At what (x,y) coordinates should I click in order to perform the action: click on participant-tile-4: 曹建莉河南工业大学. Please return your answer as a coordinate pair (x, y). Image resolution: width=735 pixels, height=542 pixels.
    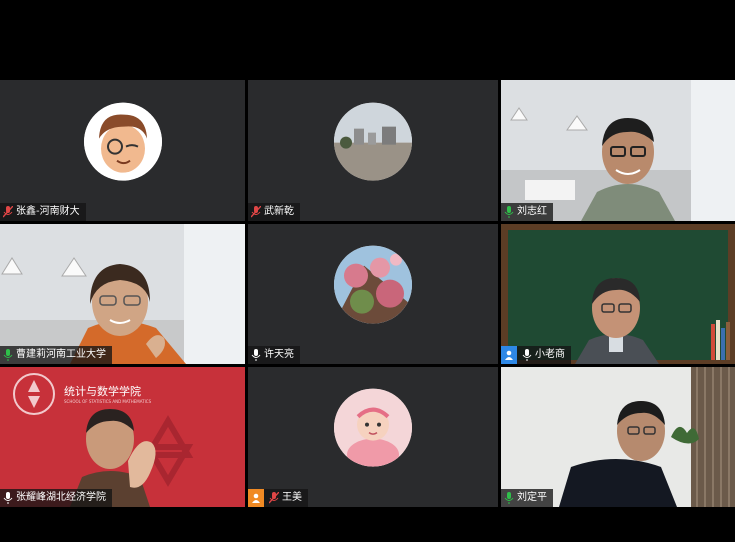
    Looking at the image, I should click on (122, 294).